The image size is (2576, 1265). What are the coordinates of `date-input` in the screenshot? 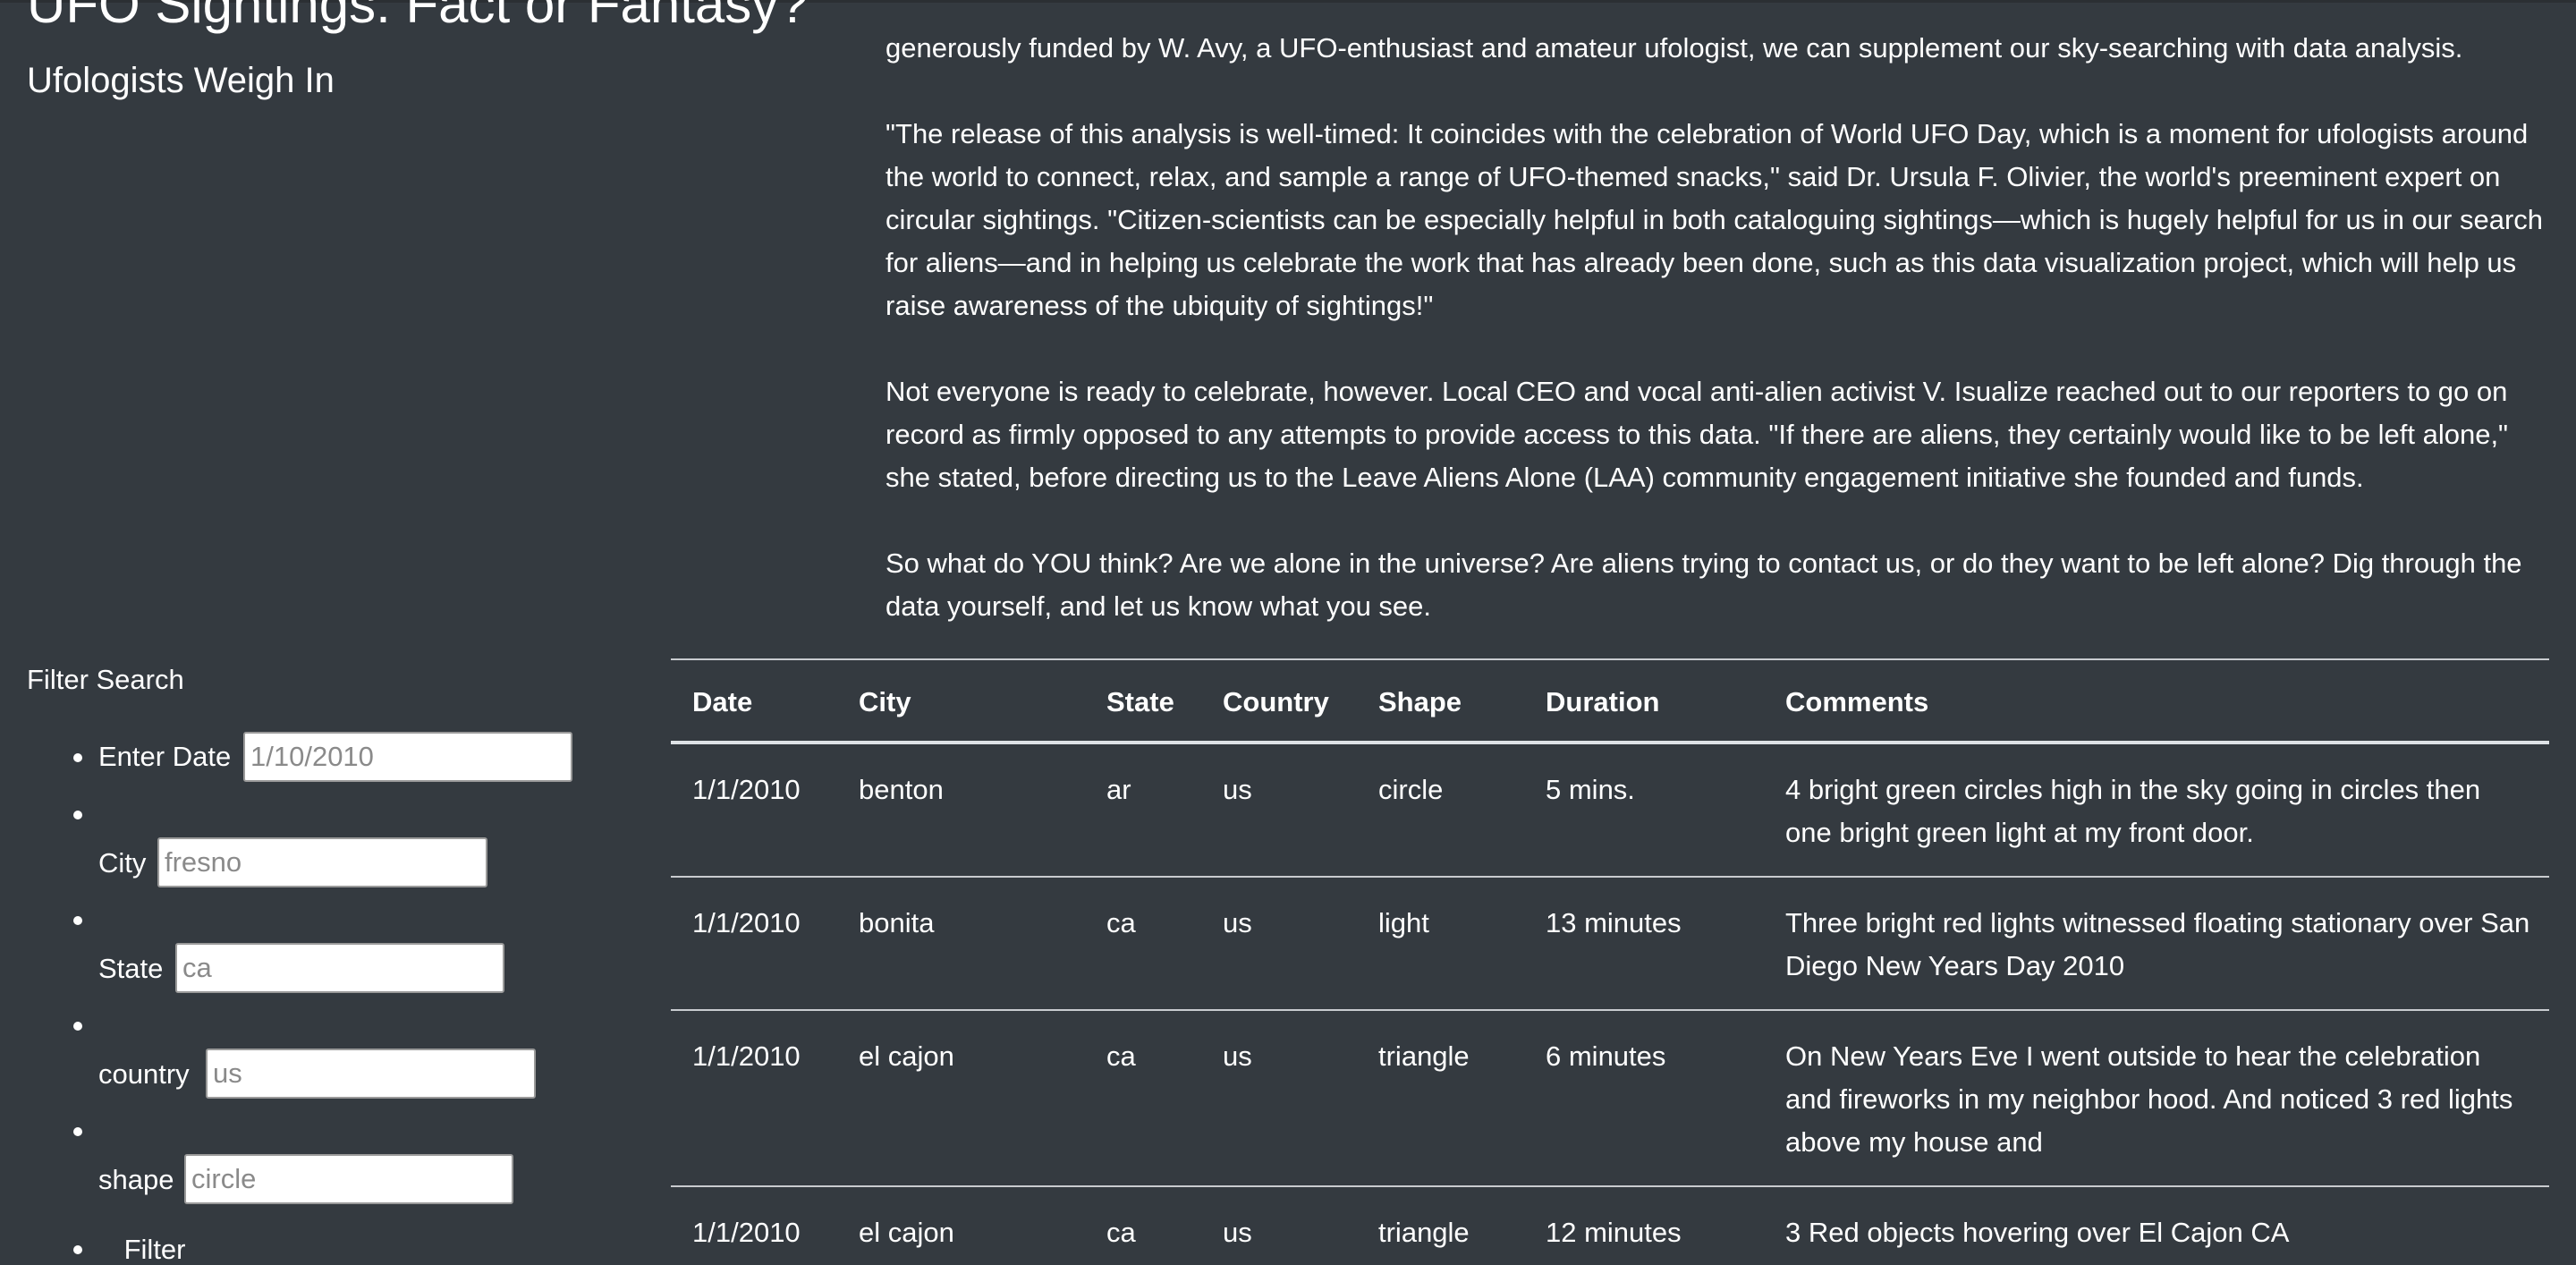 It's located at (407, 757).